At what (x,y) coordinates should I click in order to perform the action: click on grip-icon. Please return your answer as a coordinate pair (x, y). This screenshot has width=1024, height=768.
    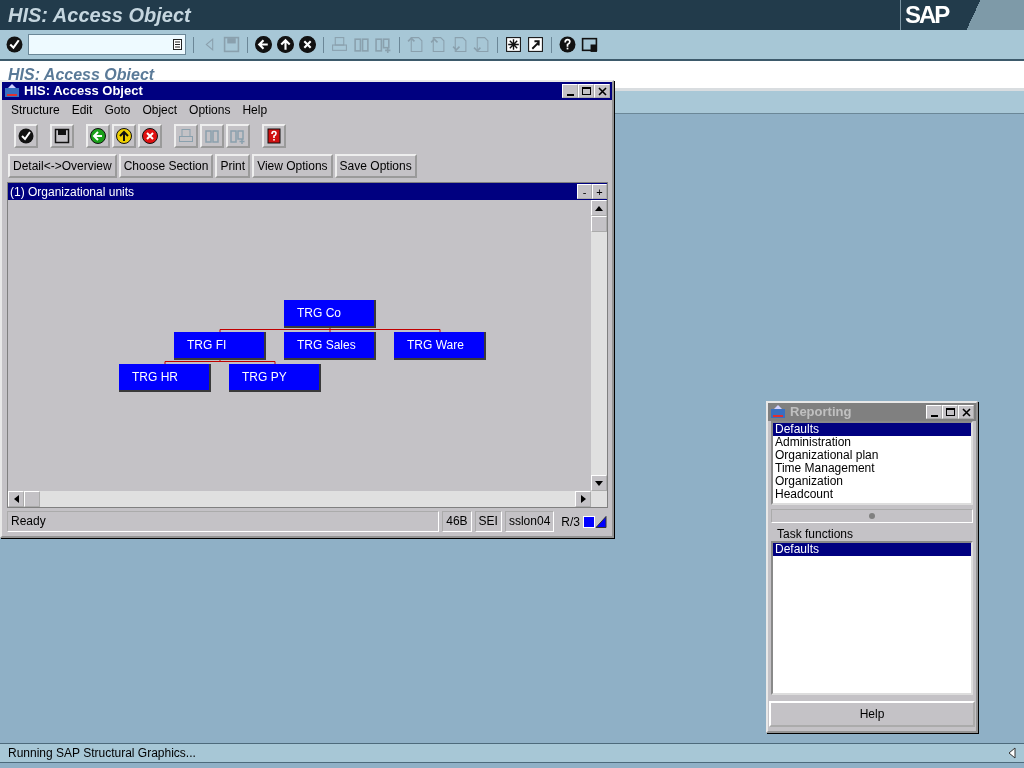
    Looking at the image, I should click on (872, 516).